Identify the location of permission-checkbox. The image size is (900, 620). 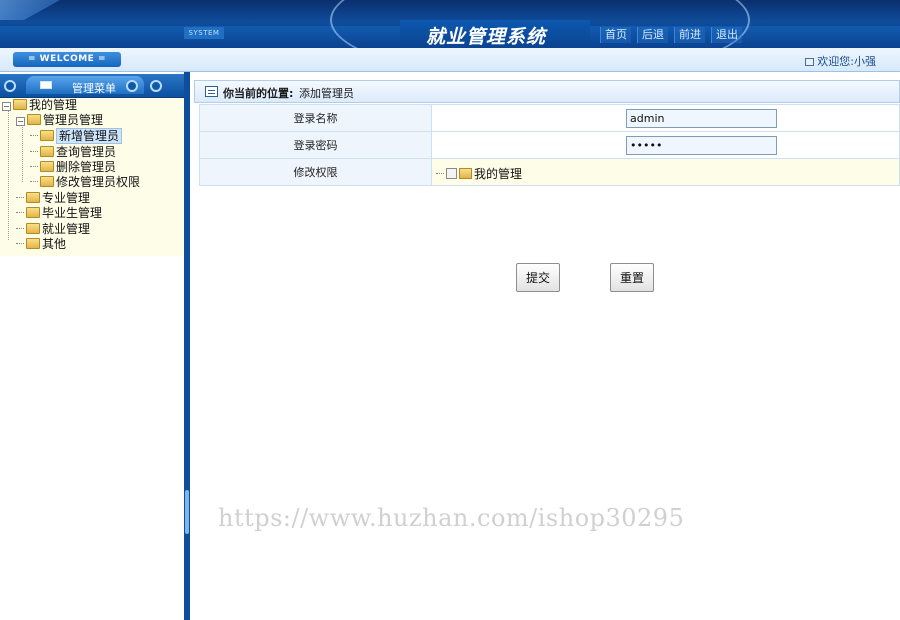
(451, 173).